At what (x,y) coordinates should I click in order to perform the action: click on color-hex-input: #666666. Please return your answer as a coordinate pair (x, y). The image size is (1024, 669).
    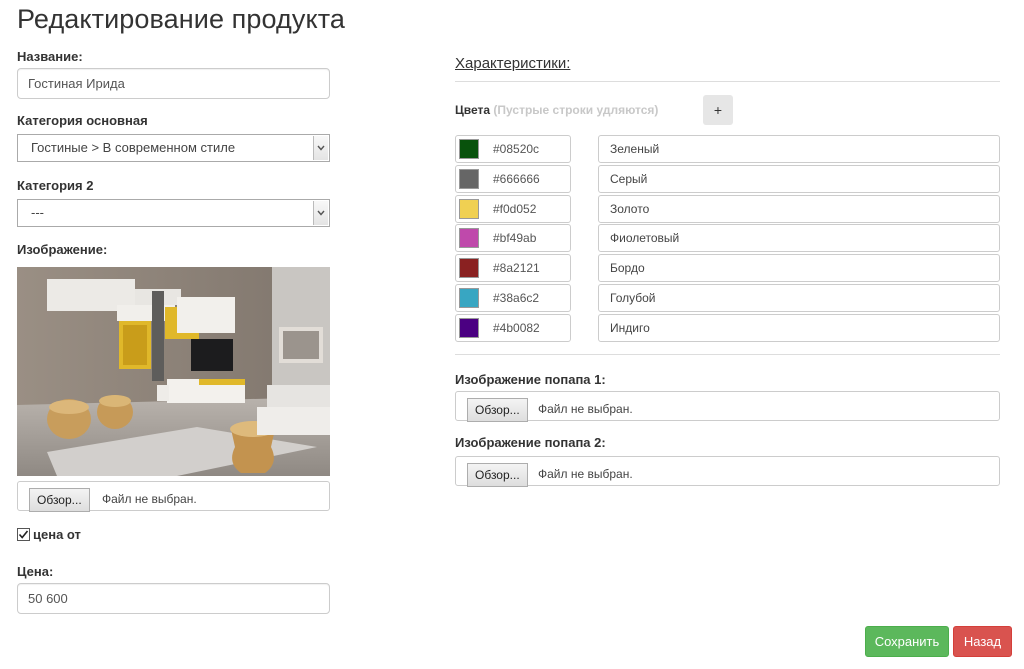
    Looking at the image, I should click on (513, 179).